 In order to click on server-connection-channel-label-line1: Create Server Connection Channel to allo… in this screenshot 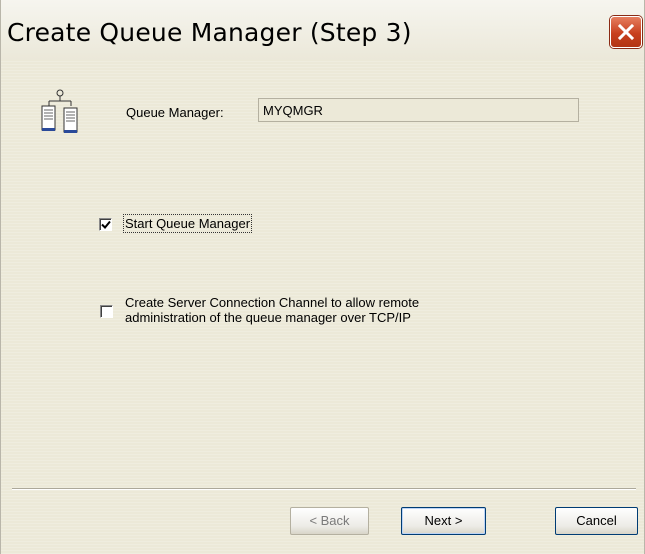, I will do `click(272, 302)`.